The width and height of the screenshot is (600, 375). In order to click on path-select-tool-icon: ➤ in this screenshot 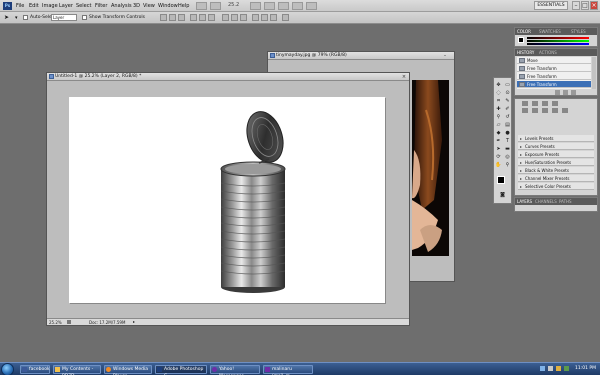, I will do `click(498, 149)`.